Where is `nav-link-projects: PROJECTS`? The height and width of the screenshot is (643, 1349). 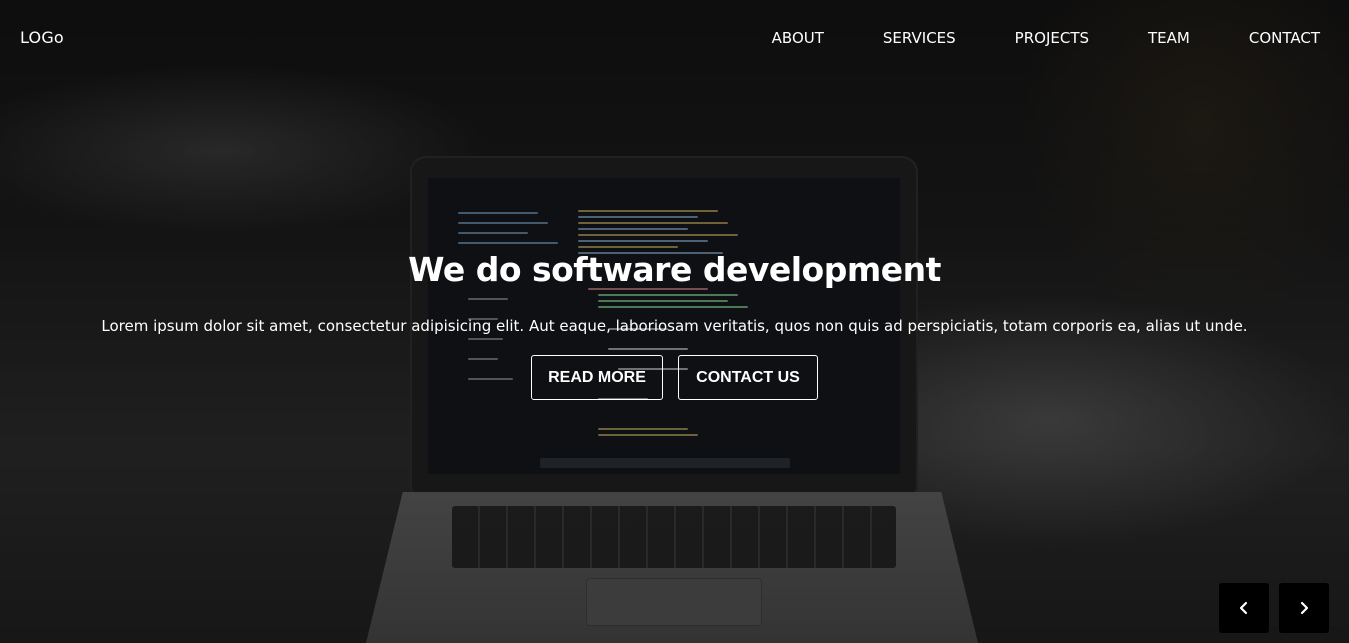 nav-link-projects: PROJECTS is located at coordinates (1052, 38).